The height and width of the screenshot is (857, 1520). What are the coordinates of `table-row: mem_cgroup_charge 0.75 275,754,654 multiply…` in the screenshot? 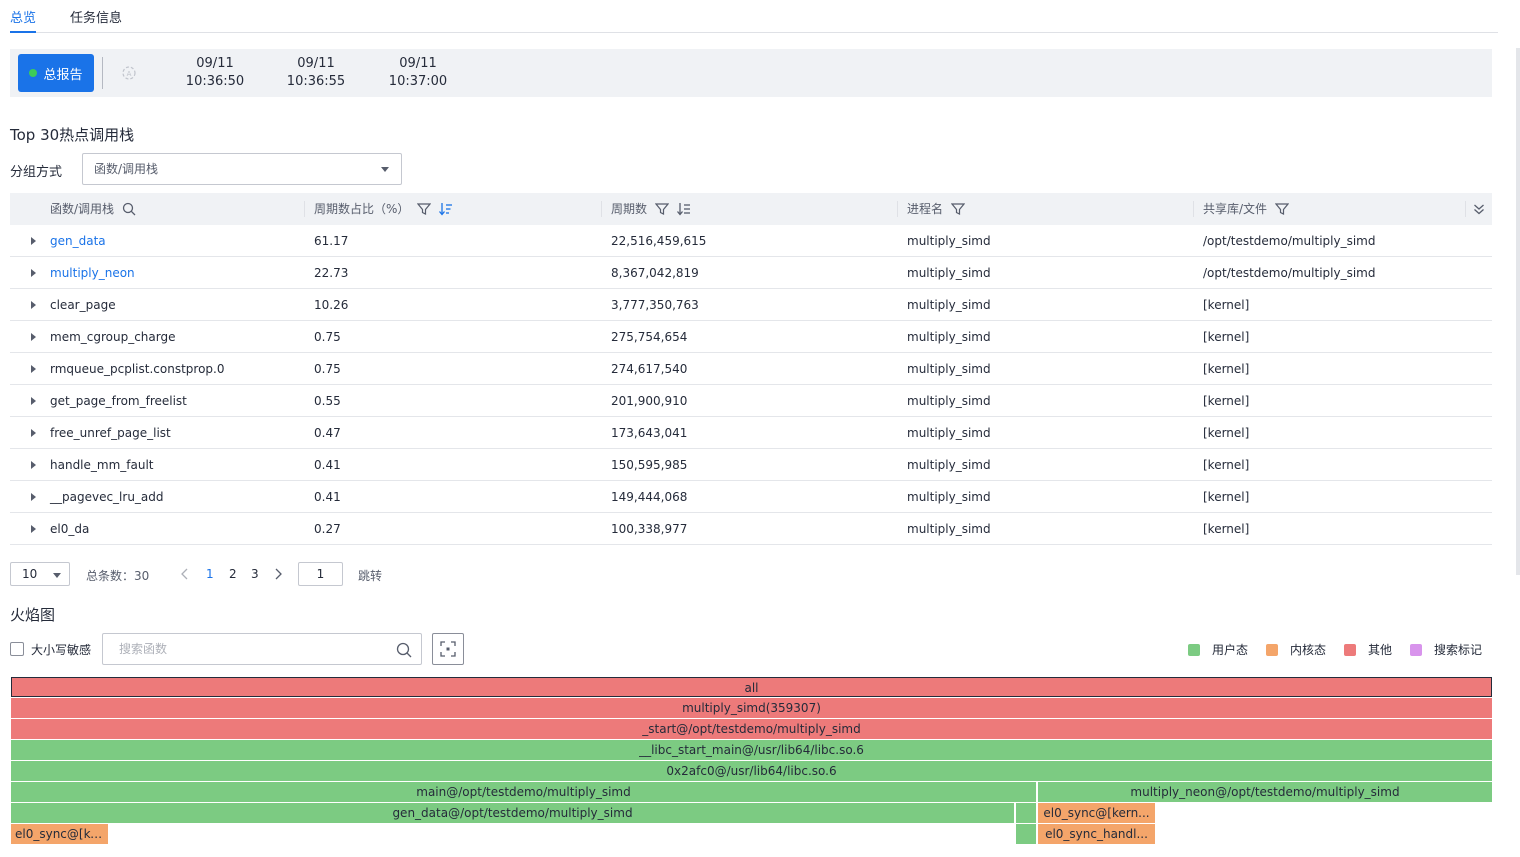 It's located at (751, 337).